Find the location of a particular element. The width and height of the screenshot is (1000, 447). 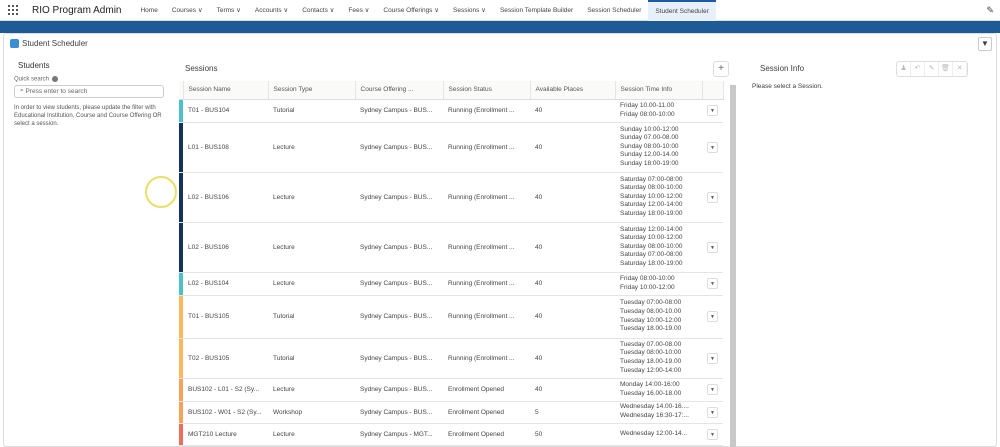

person-icon: ♟ is located at coordinates (904, 69).